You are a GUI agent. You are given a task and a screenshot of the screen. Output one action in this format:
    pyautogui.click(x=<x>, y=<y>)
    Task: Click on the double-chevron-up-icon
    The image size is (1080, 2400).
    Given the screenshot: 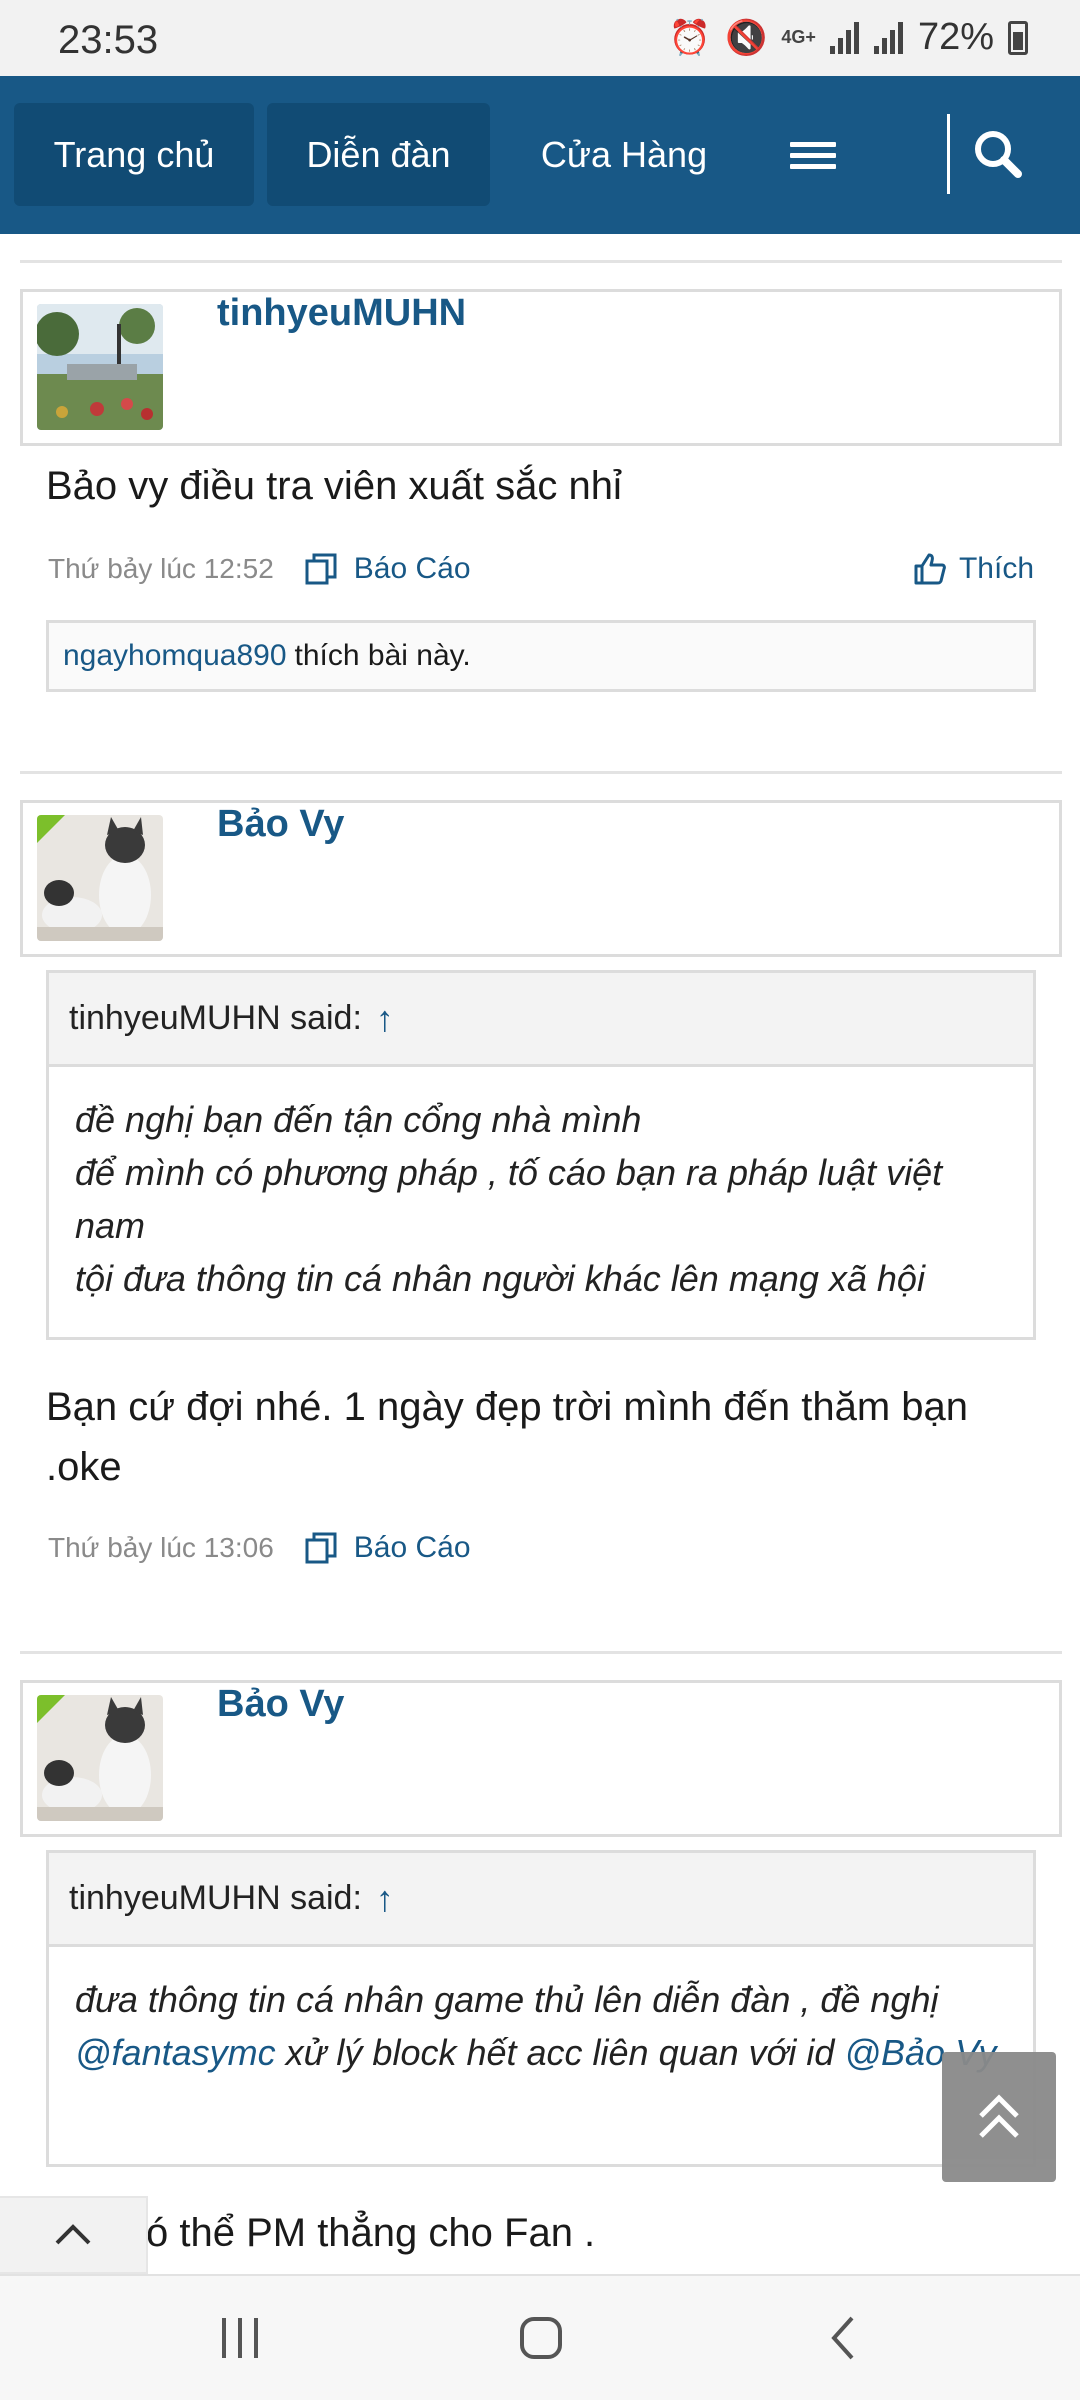 What is the action you would take?
    pyautogui.click(x=999, y=2116)
    